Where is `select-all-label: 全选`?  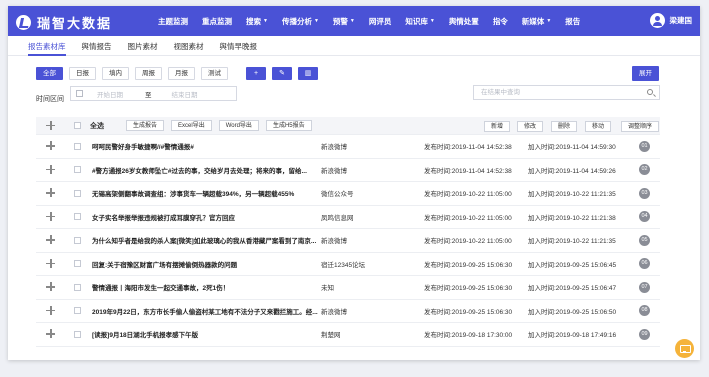 select-all-label: 全选 is located at coordinates (97, 126).